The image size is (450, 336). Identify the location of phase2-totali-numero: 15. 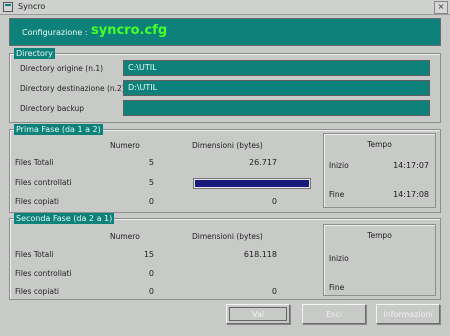
(148, 254).